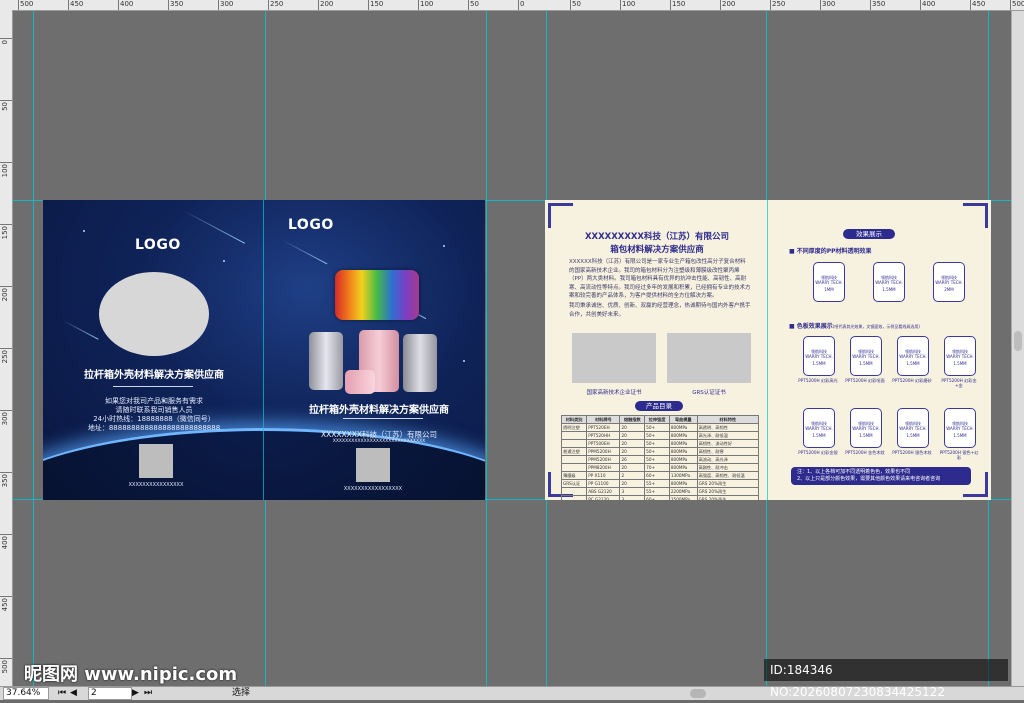 Image resolution: width=1024 pixels, height=703 pixels. What do you see at coordinates (603, 427) in the screenshot?
I see `table-cell: PPT520EH` at bounding box center [603, 427].